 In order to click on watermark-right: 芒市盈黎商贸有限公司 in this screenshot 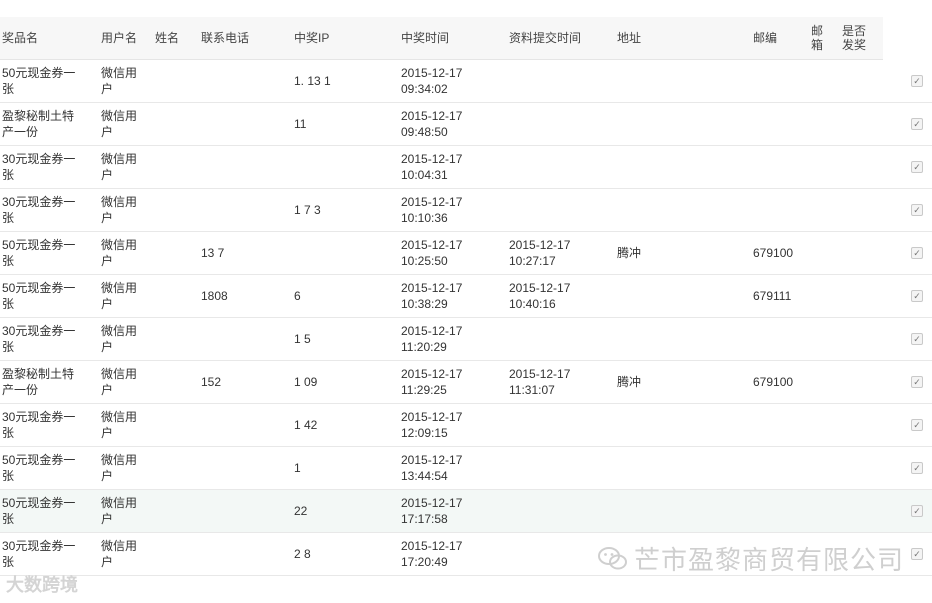, I will do `click(750, 558)`.